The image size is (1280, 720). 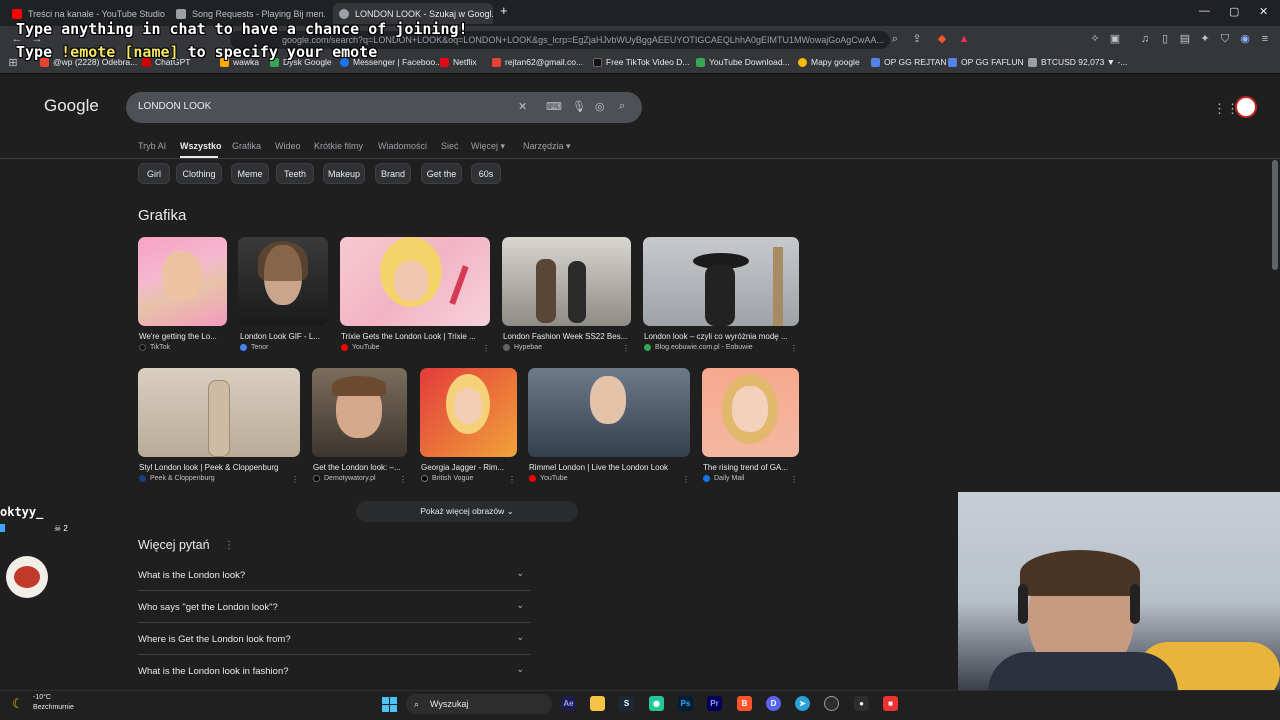 I want to click on microphone-icon: 🎙, so click(x=579, y=106).